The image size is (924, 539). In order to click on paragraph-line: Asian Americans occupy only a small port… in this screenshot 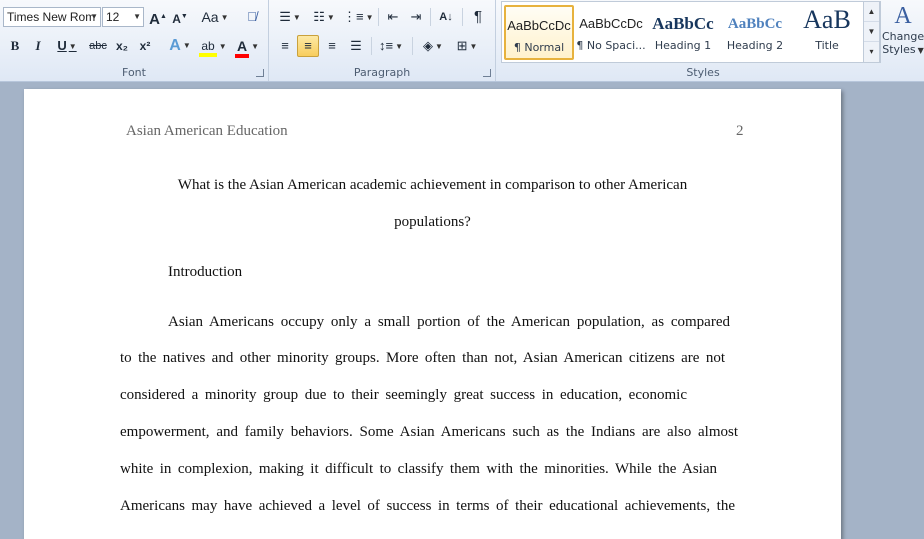, I will do `click(449, 322)`.